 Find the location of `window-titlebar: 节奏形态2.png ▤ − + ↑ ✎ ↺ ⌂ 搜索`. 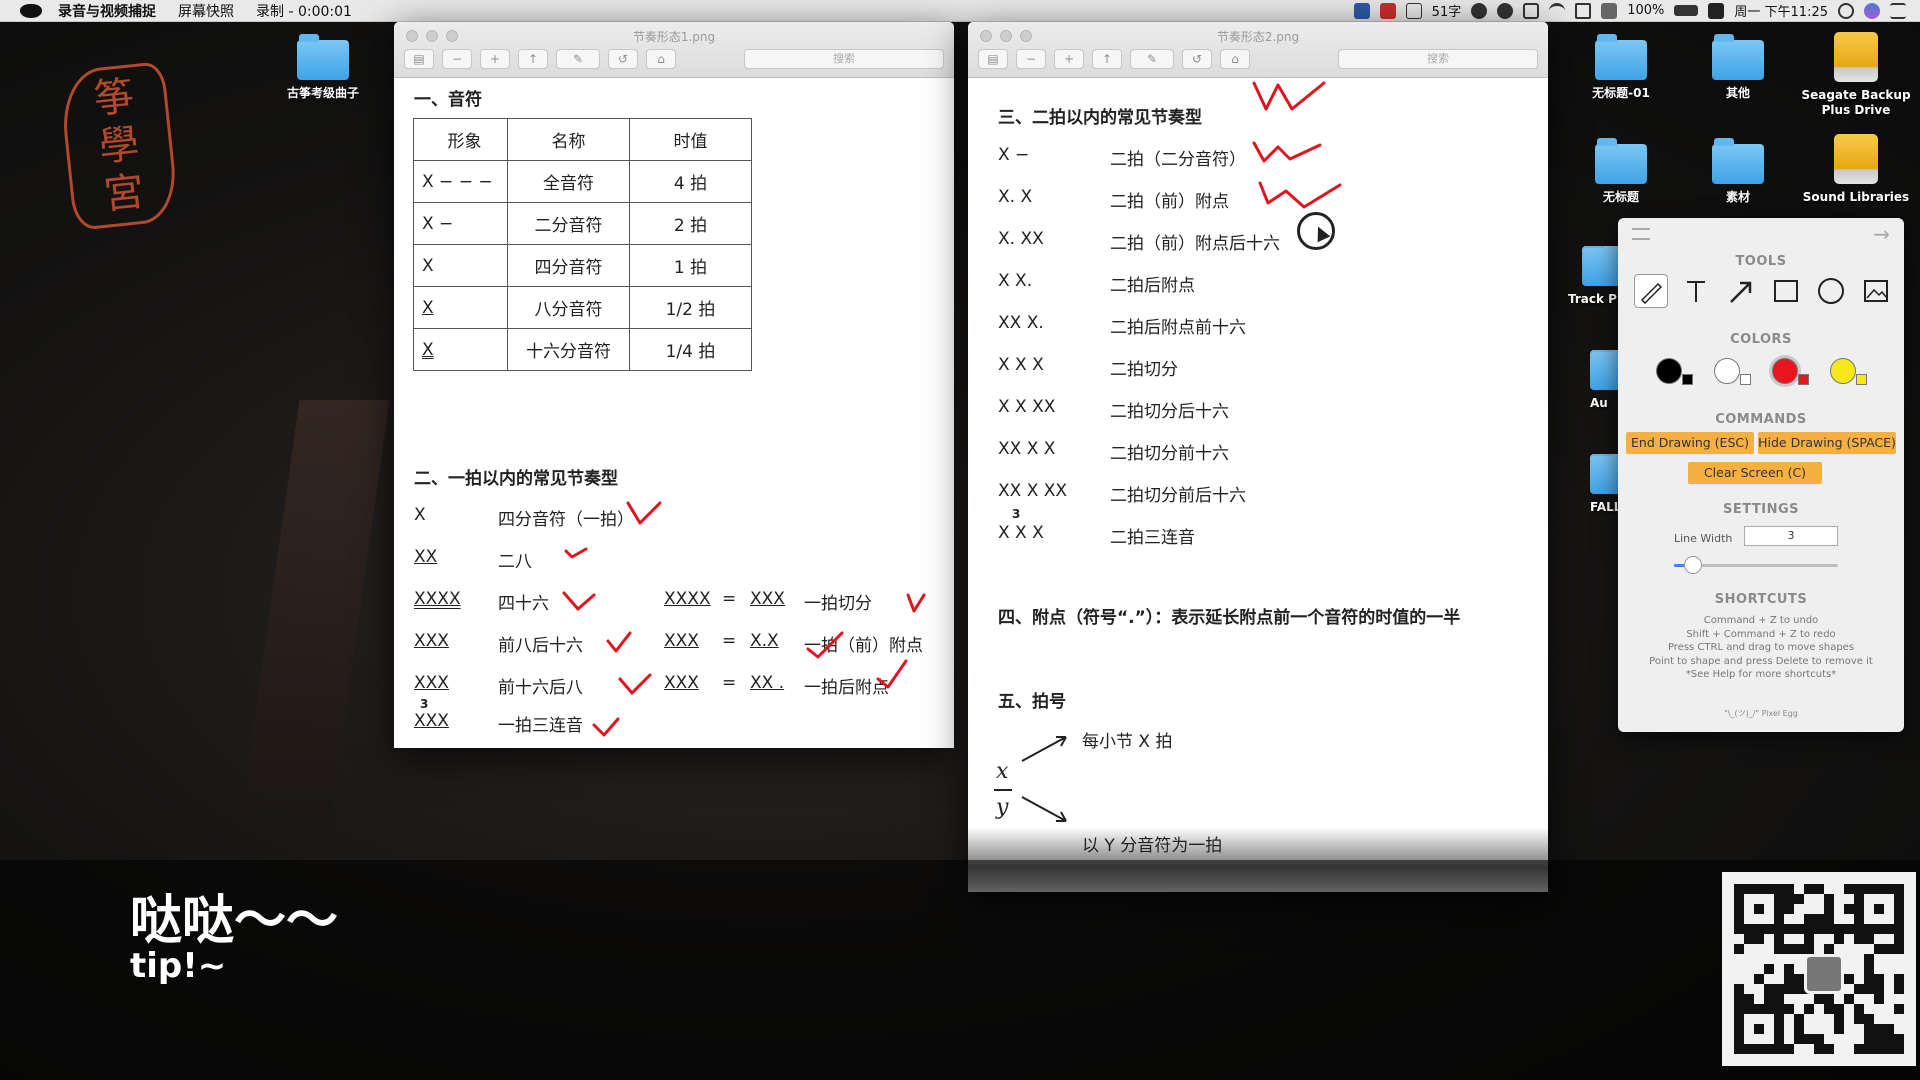

window-titlebar: 节奏形态2.png ▤ − + ↑ ✎ ↺ ⌂ 搜索 is located at coordinates (1258, 50).